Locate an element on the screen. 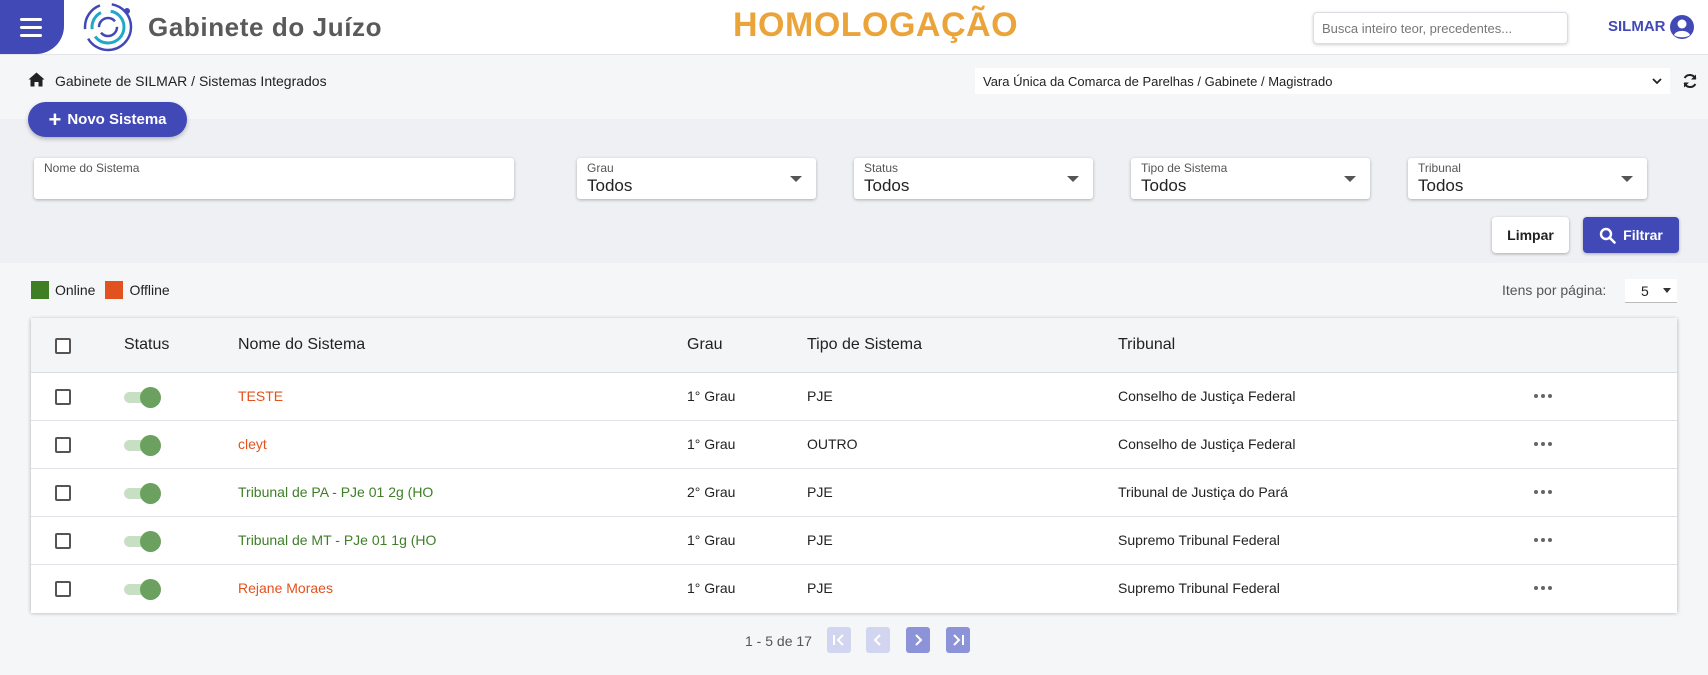 This screenshot has height=675, width=1708. app-title: Gabinete do Juízo is located at coordinates (265, 27).